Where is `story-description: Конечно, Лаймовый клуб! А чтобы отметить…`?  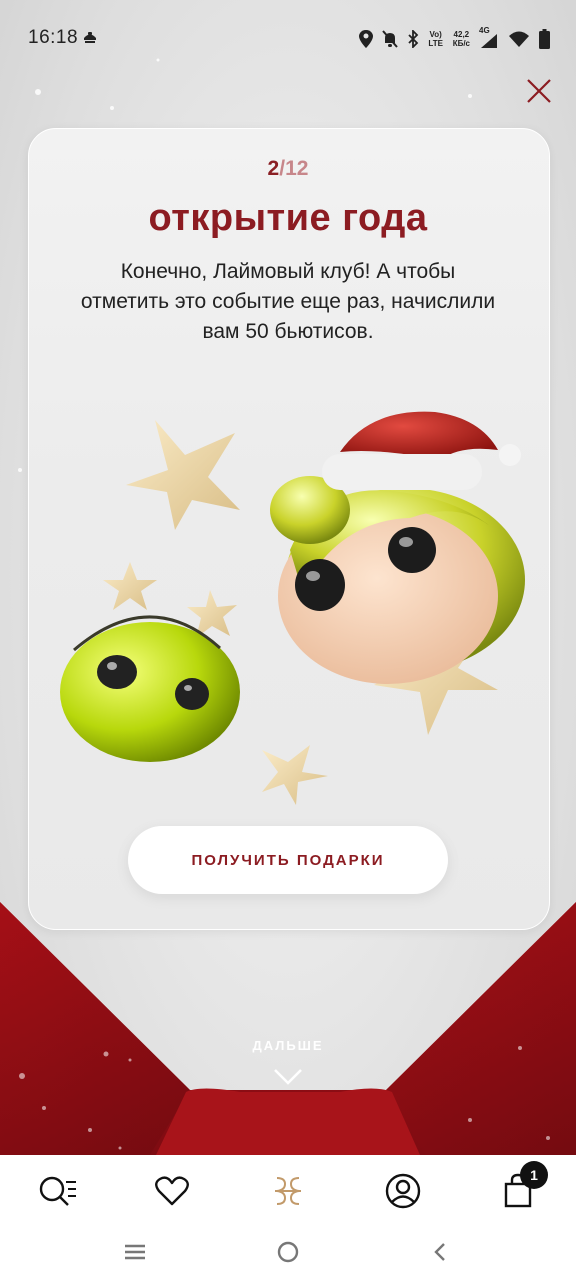
story-description: Конечно, Лаймовый клуб! А чтобы отметить… is located at coordinates (288, 301).